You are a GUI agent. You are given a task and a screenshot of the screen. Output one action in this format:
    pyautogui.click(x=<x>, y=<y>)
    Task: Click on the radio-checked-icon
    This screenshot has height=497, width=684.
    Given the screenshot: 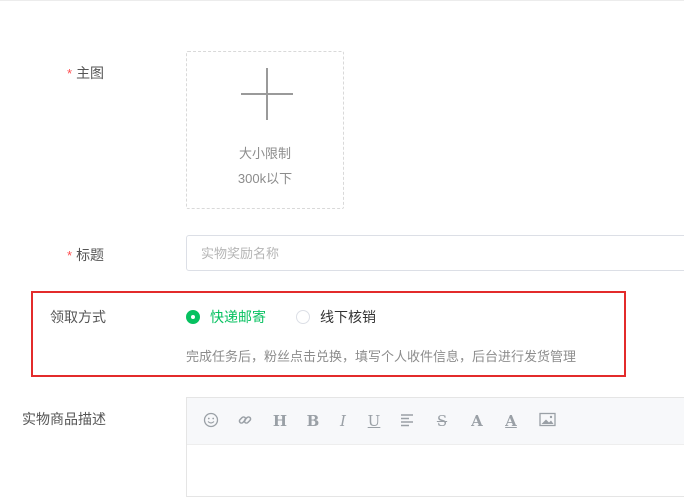 What is the action you would take?
    pyautogui.click(x=193, y=317)
    